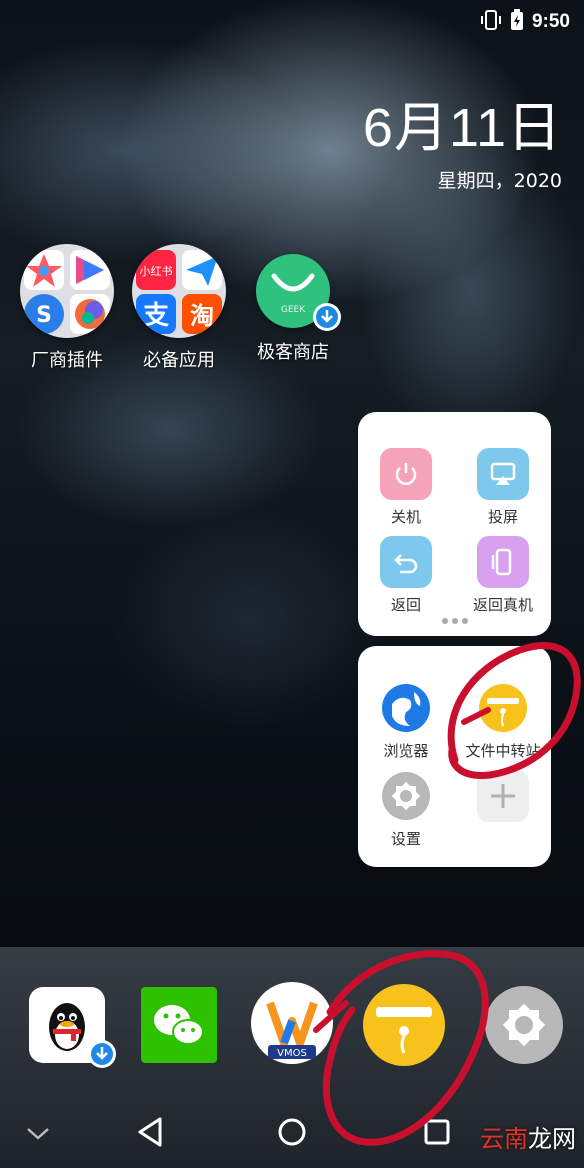  Describe the element at coordinates (454, 618) in the screenshot. I see `page-indicator` at that location.